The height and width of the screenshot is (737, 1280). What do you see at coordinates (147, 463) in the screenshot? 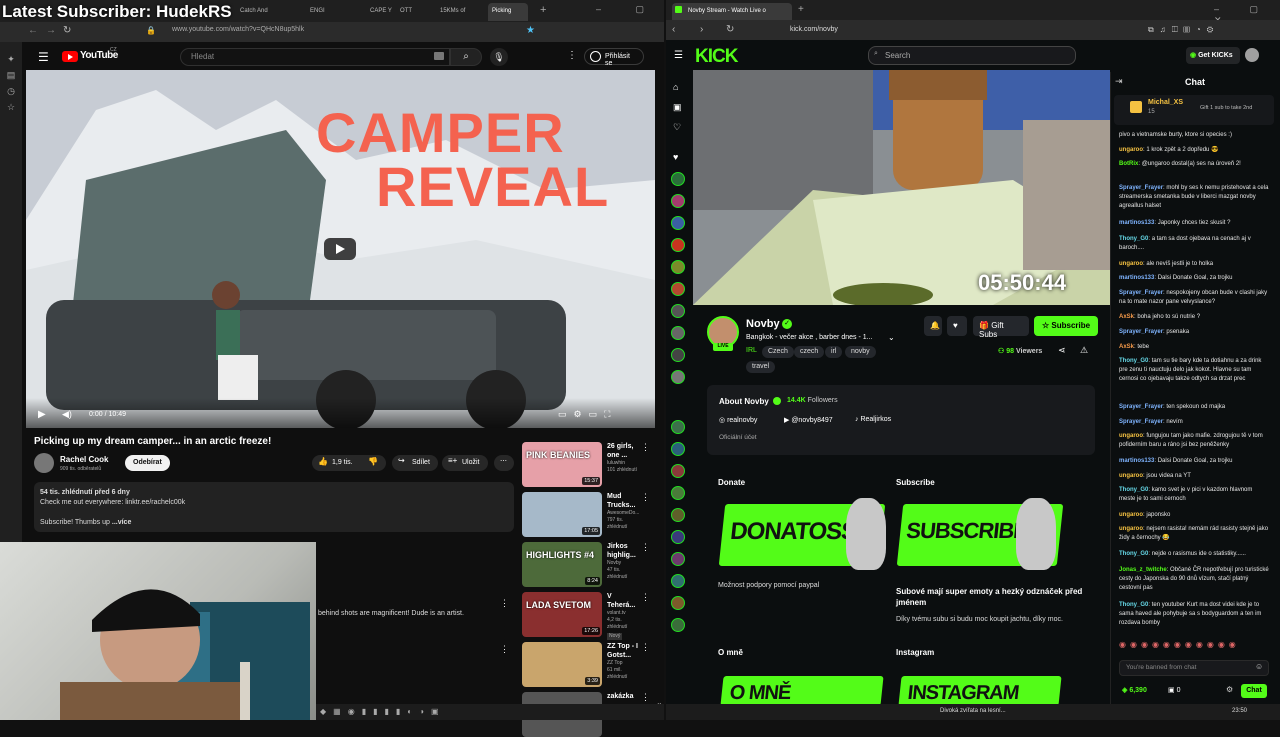
I see `subscribe-button: Odebírat` at bounding box center [147, 463].